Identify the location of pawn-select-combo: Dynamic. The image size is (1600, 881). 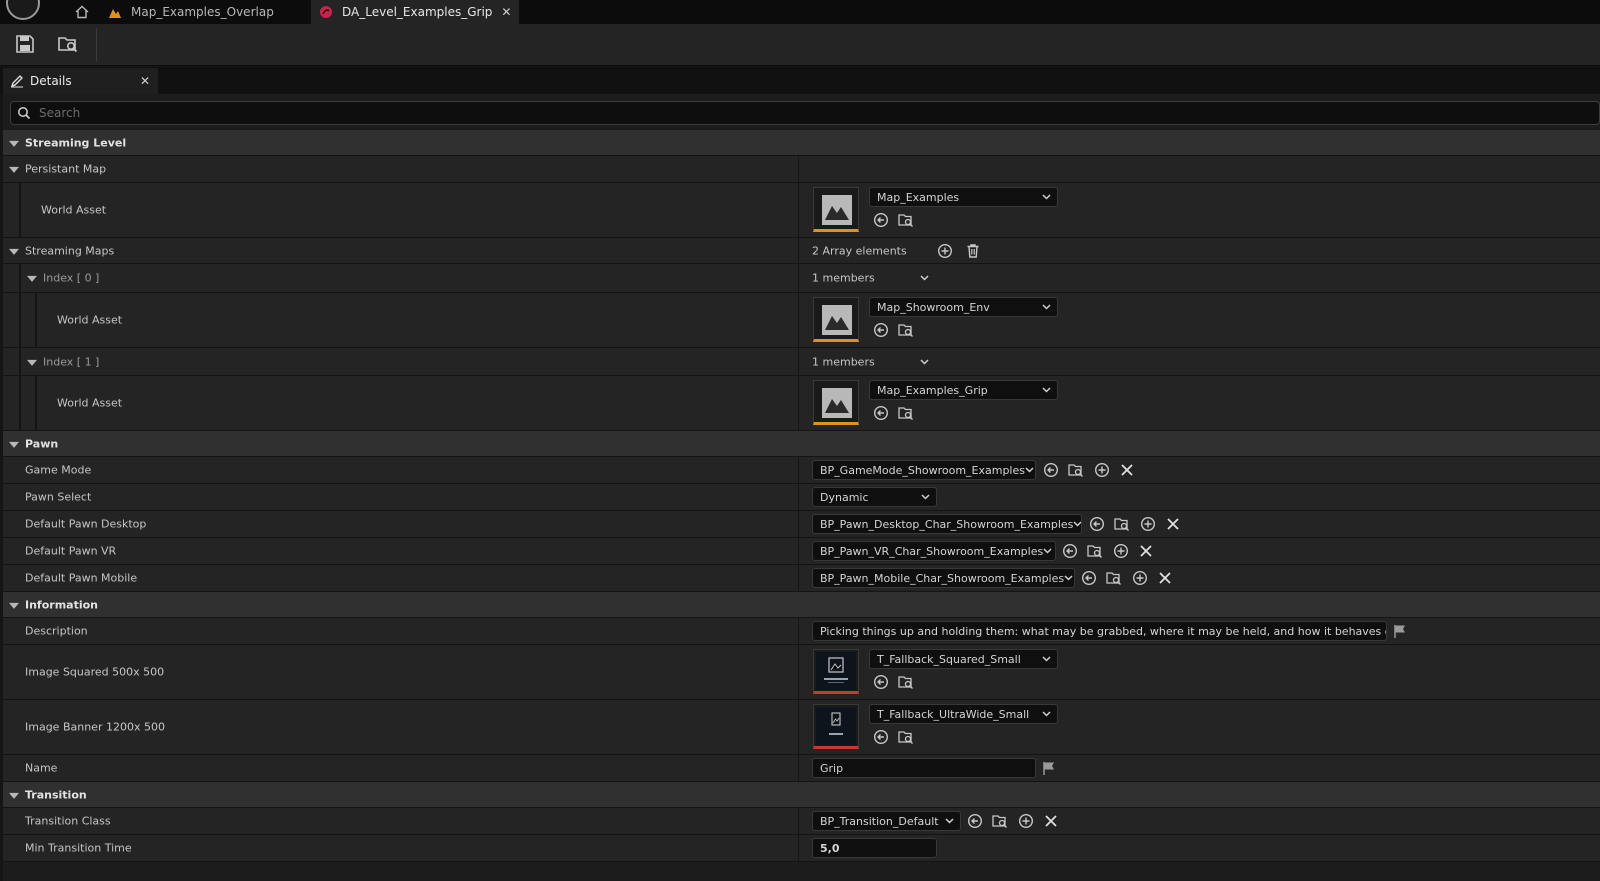
(874, 497).